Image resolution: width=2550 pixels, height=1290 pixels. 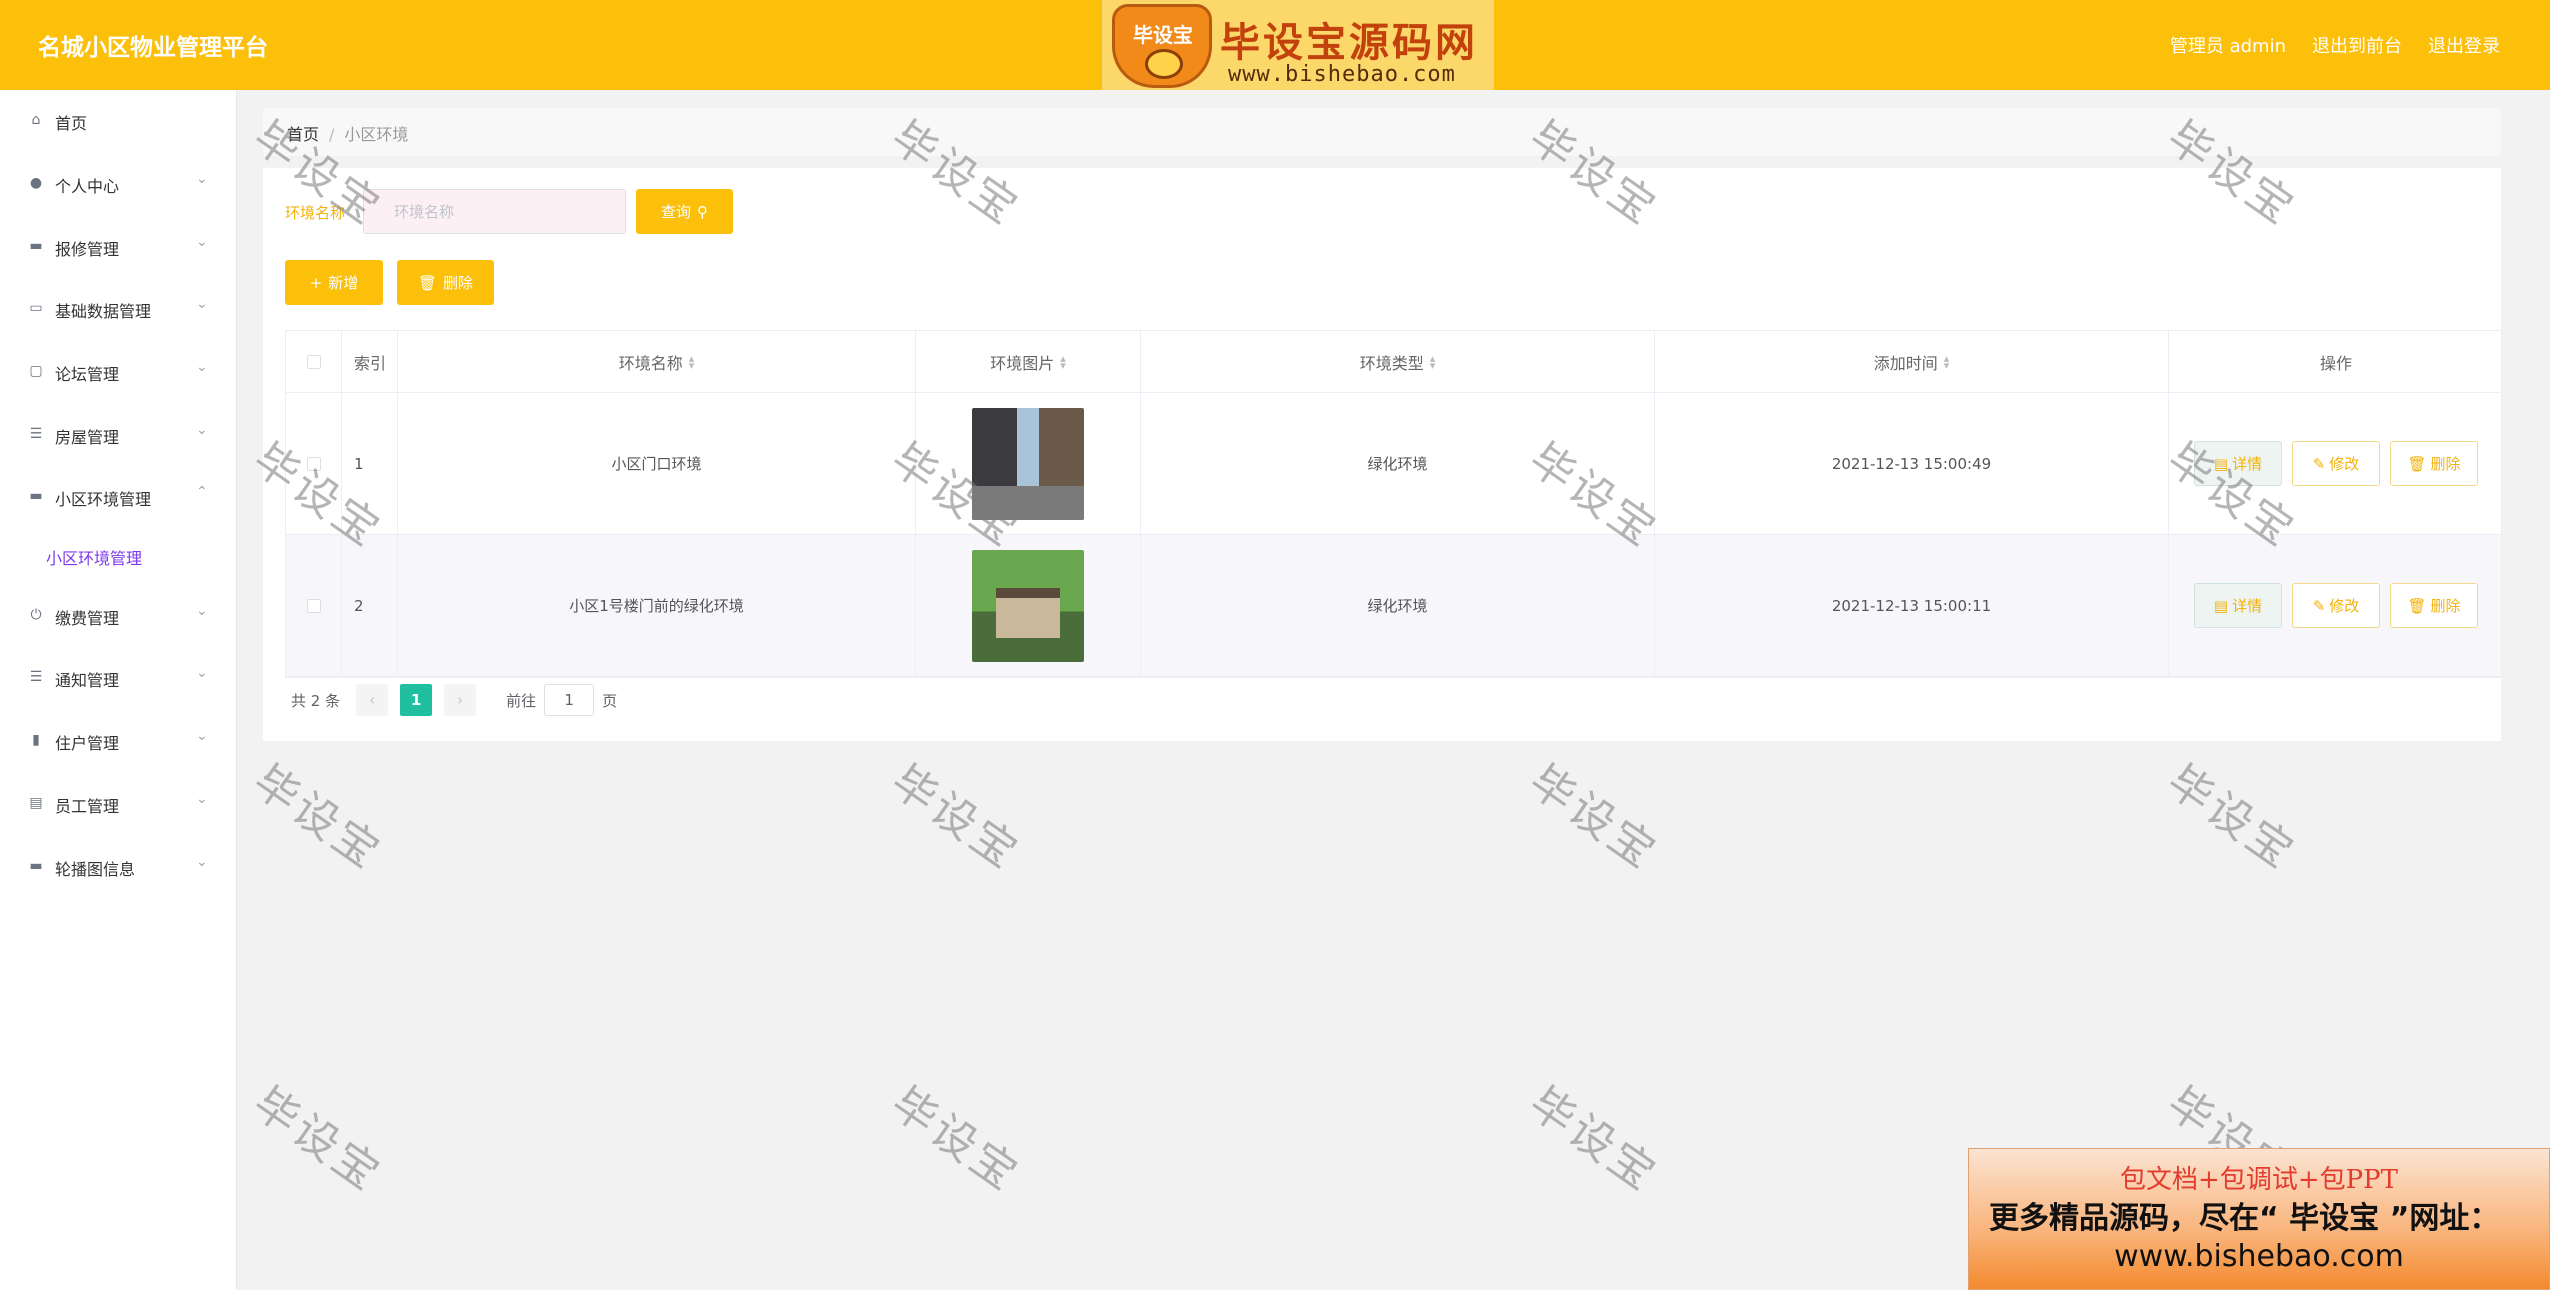 I want to click on header-image: 环境图片 ▴ ▾, so click(x=1028, y=361).